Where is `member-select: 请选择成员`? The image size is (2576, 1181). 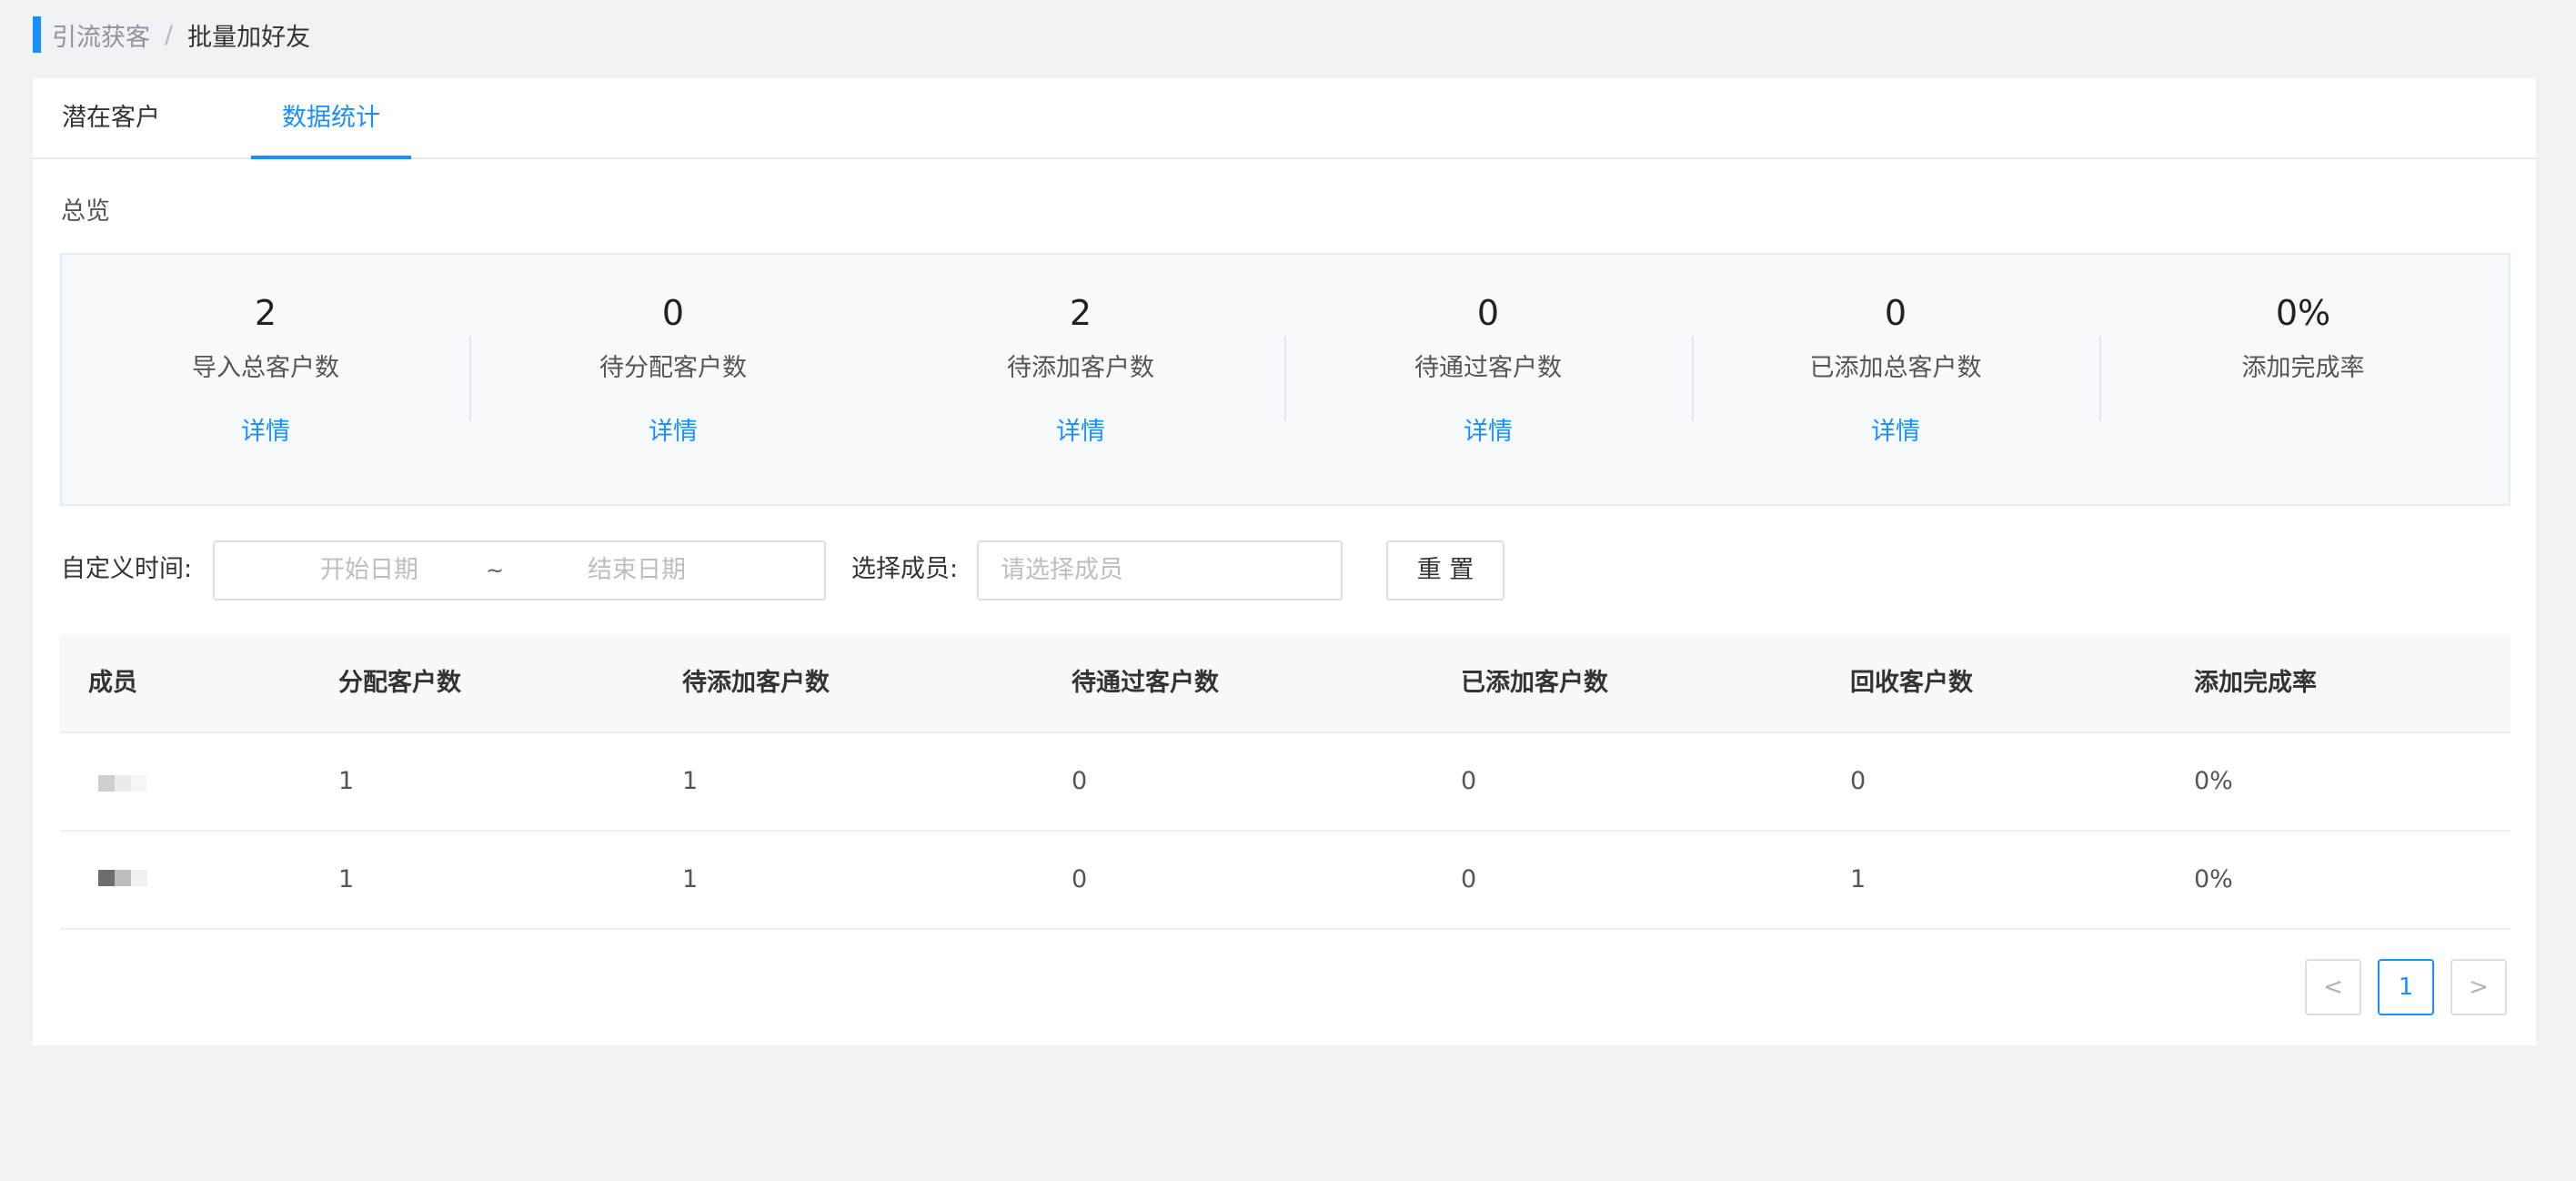 member-select: 请选择成员 is located at coordinates (1160, 570).